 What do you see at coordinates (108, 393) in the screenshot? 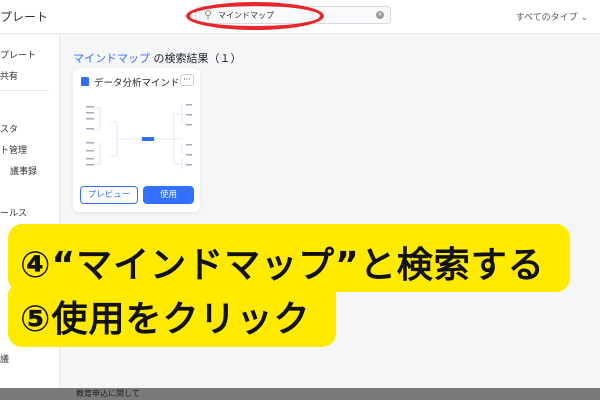
I see `bottom-text: 教育申込に関して` at bounding box center [108, 393].